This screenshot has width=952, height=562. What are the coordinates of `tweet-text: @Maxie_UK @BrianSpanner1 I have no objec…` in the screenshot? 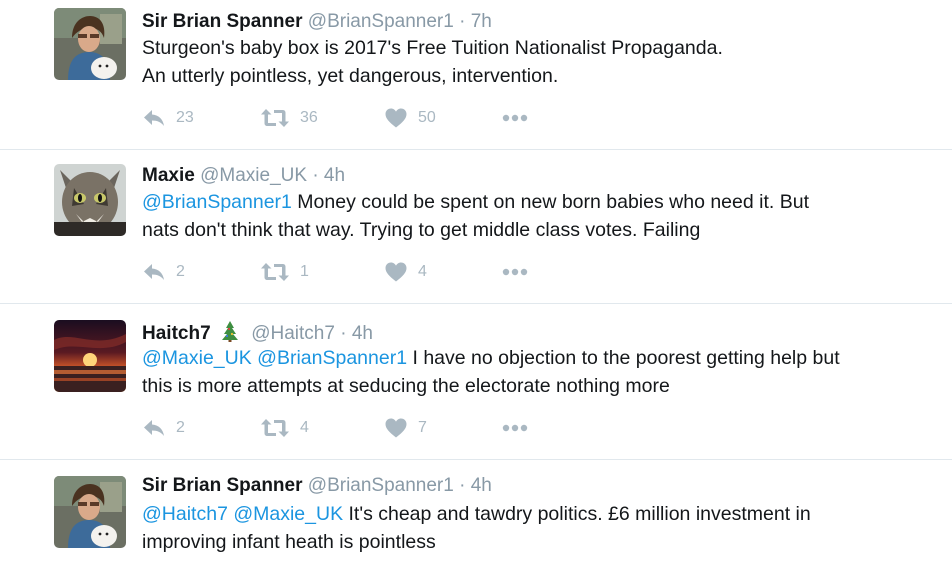 It's located at (491, 372).